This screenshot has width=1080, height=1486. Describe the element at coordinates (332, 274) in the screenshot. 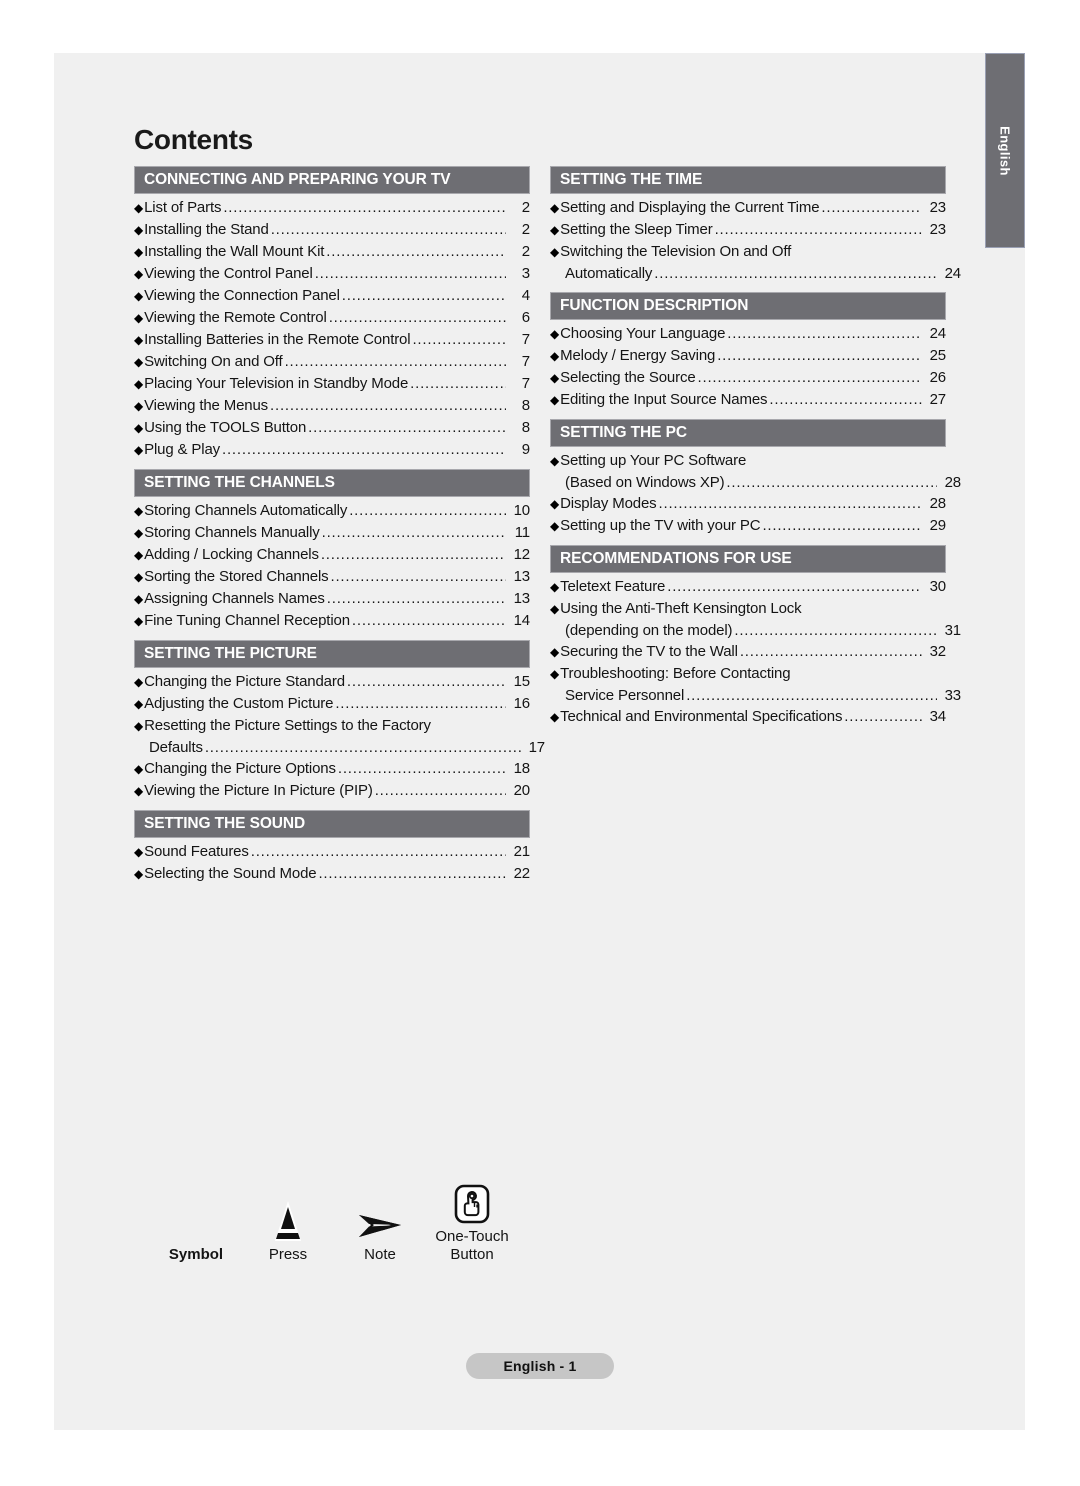

I see `toc-entry: ◆Viewing the Control Panel 3` at that location.